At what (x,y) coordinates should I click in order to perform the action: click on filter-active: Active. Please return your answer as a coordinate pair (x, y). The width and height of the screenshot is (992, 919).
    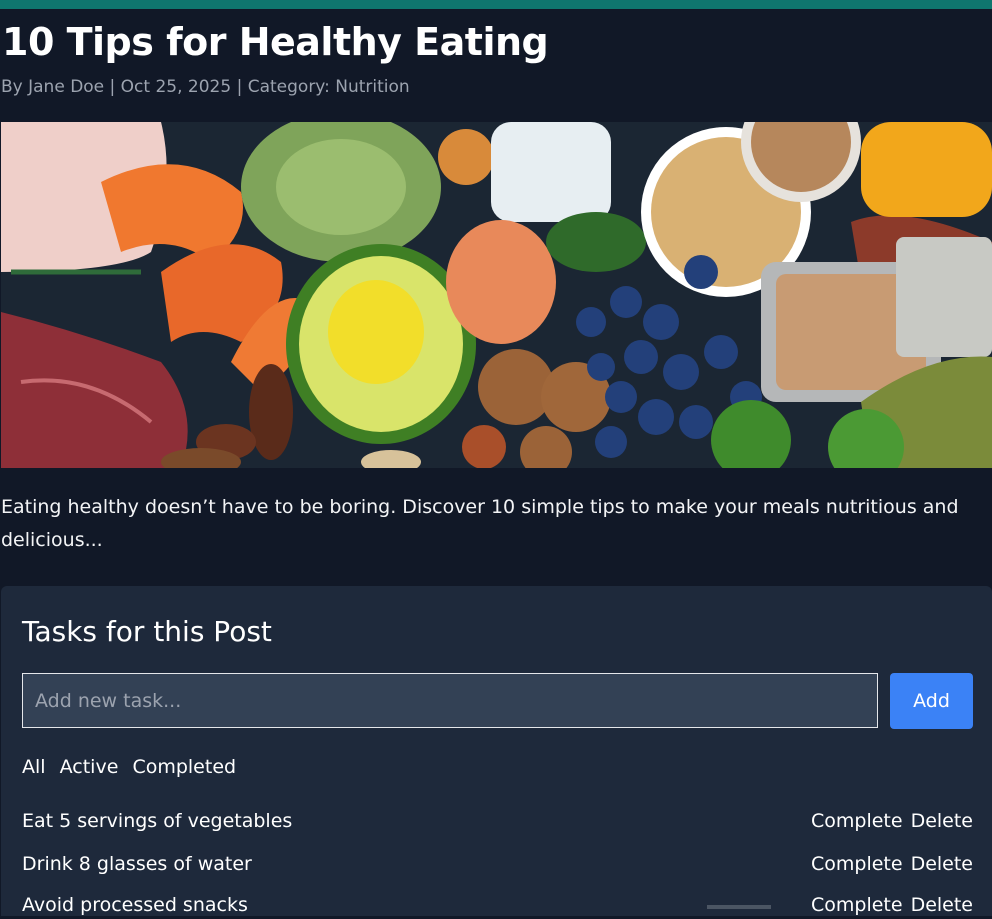
    Looking at the image, I should click on (89, 767).